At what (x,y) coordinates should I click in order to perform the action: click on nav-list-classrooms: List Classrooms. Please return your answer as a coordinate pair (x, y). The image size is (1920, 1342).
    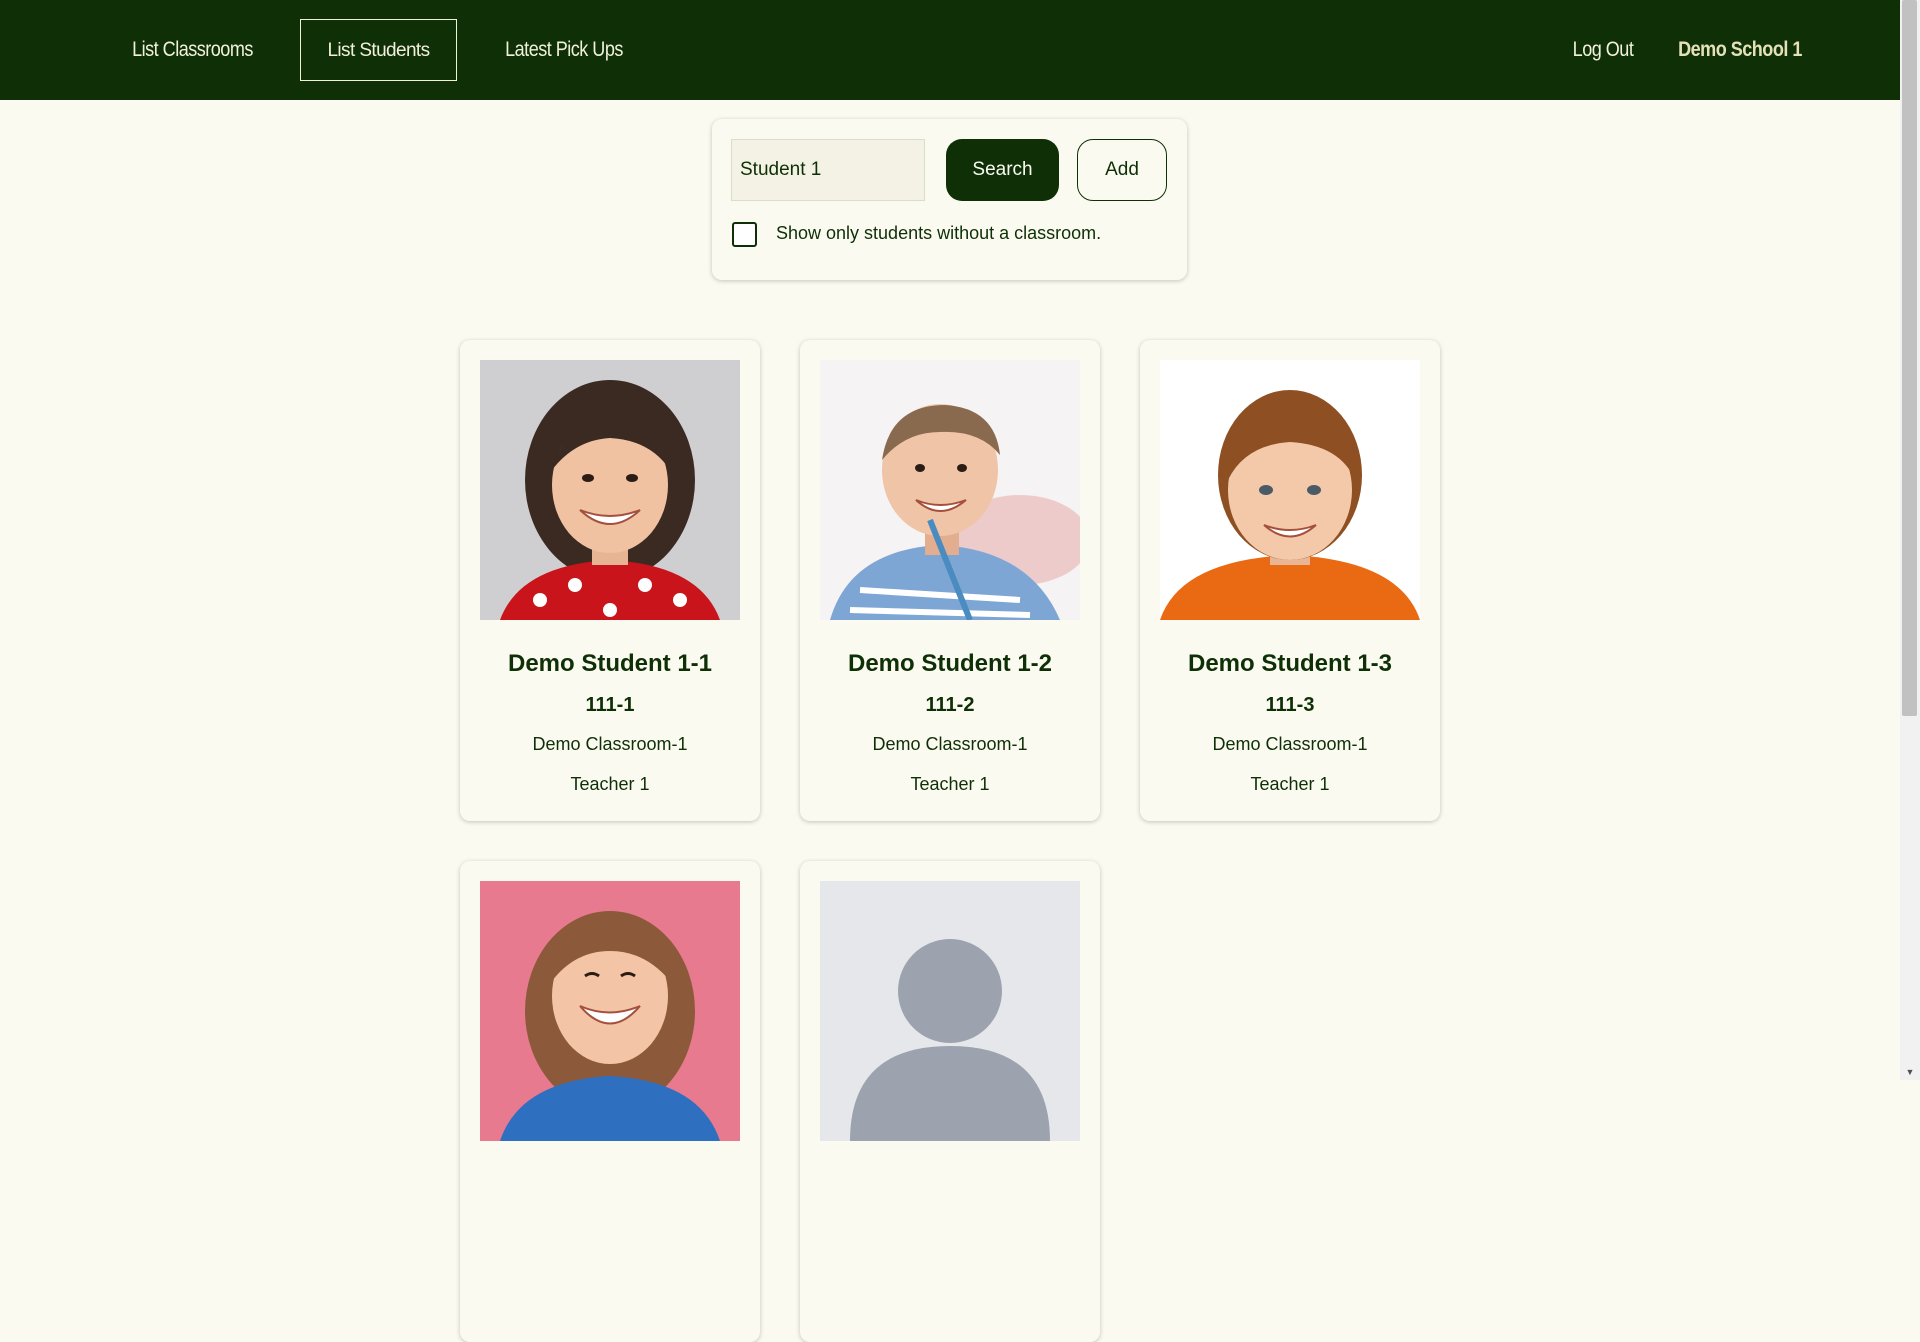
    Looking at the image, I should click on (192, 50).